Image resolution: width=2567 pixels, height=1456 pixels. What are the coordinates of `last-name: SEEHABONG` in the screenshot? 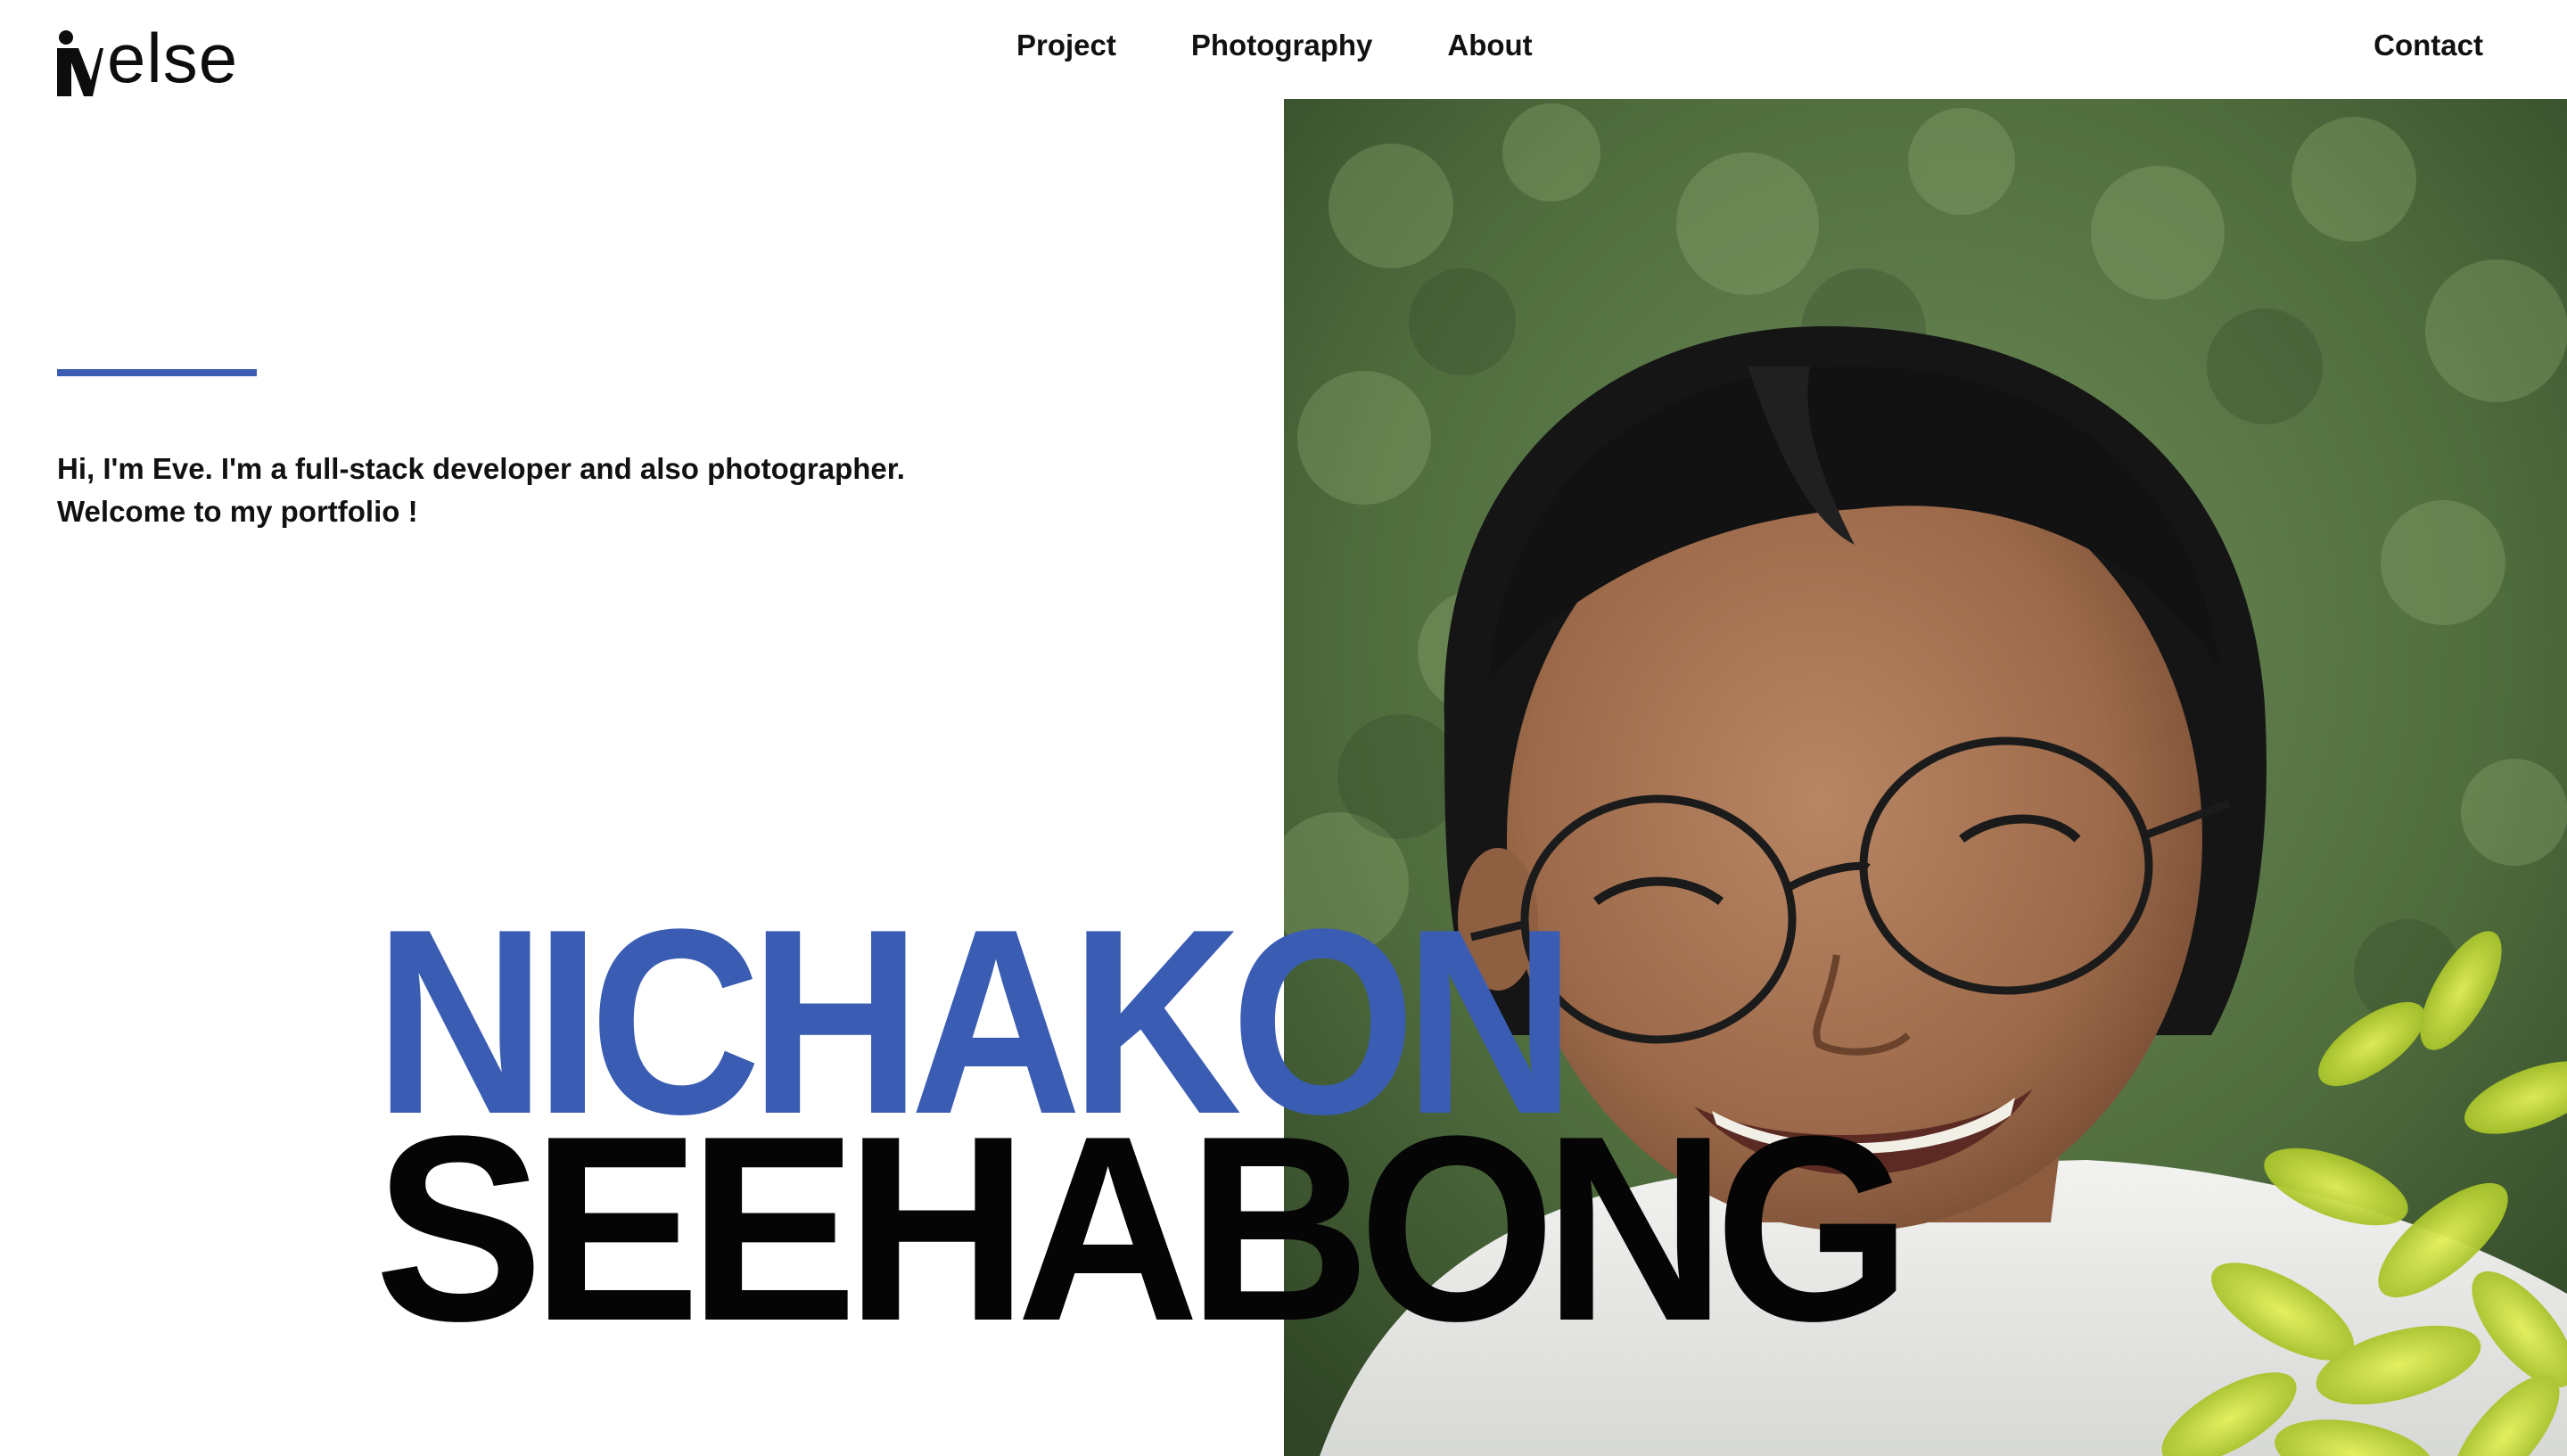 It's located at (1143, 1228).